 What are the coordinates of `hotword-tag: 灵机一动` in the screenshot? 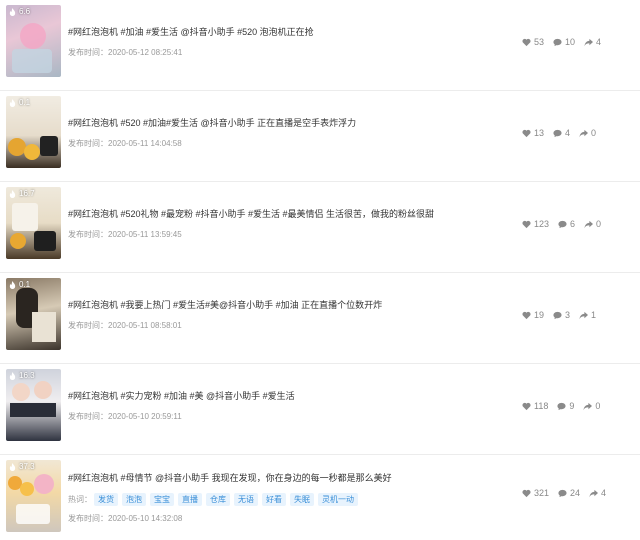 It's located at (338, 499).